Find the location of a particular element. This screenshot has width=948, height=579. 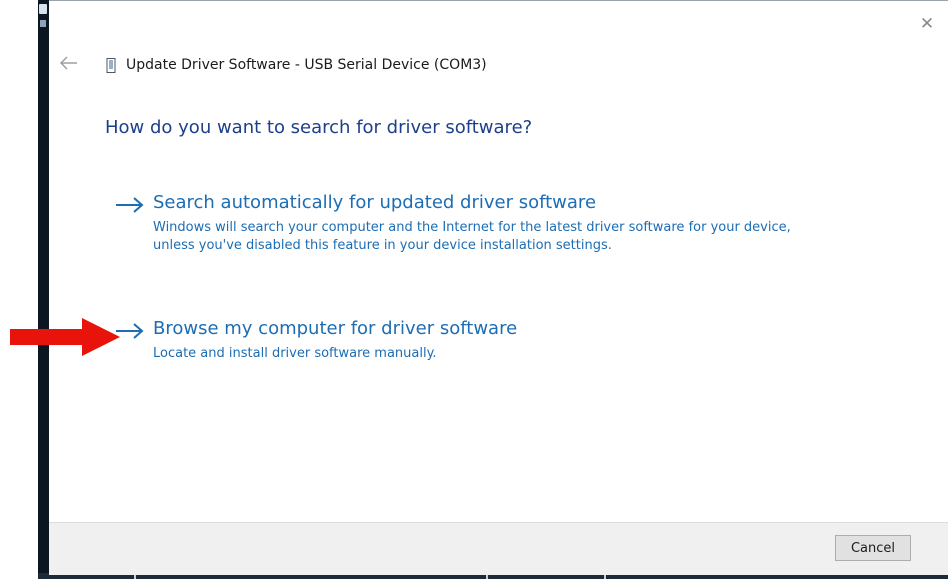

back-button is located at coordinates (69, 63).